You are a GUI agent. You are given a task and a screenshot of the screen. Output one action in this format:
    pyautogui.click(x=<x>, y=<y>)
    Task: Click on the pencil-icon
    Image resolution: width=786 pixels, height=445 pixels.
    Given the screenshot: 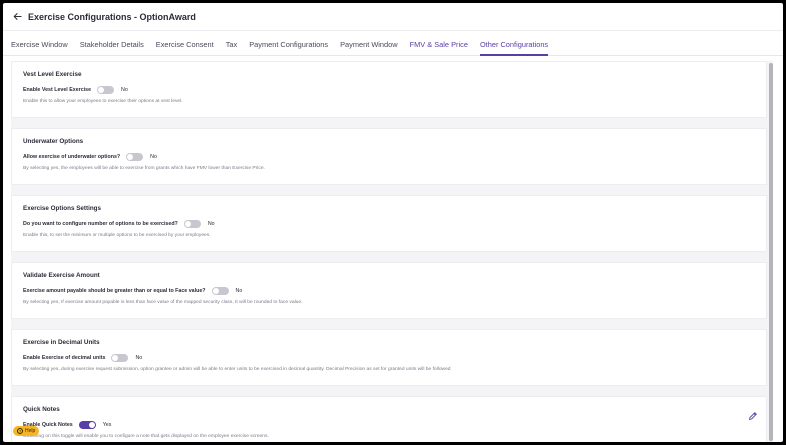 What is the action you would take?
    pyautogui.click(x=753, y=416)
    